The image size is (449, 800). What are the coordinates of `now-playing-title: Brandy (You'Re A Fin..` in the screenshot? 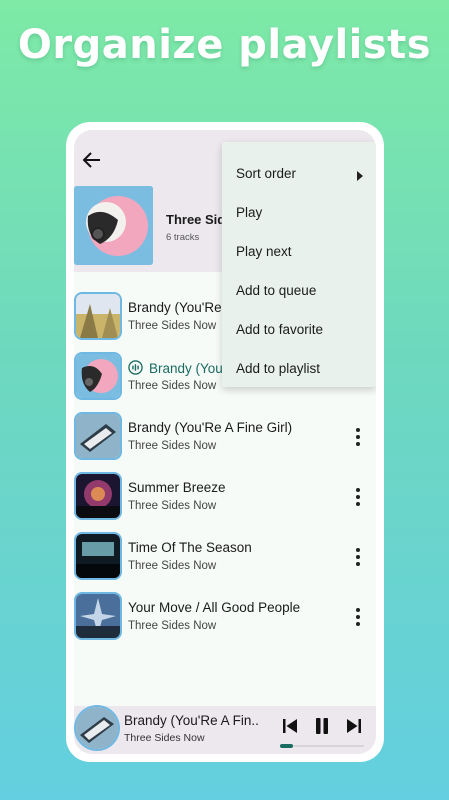 It's located at (191, 720).